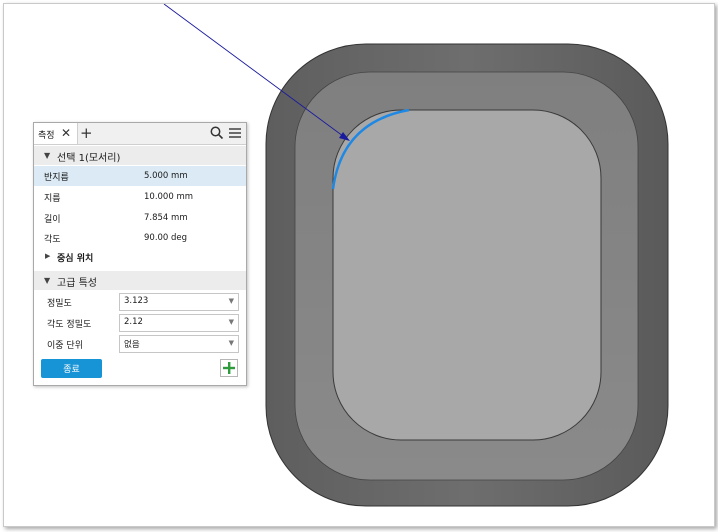 This screenshot has height=532, width=718. I want to click on close-icon: ✕, so click(66, 133).